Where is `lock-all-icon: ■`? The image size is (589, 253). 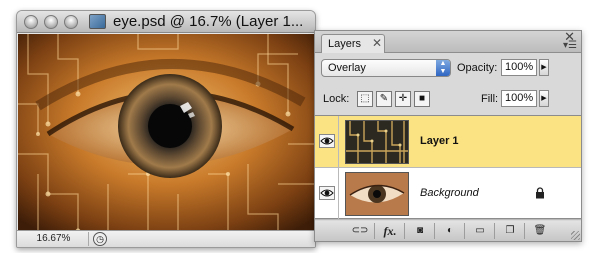
lock-all-icon: ■ is located at coordinates (422, 99).